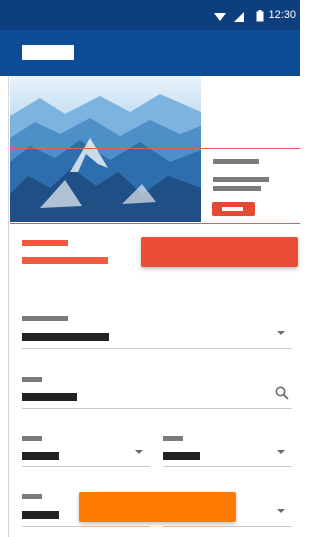 This screenshot has height=537, width=320. Describe the element at coordinates (32, 496) in the screenshot. I see `field5-label` at that location.